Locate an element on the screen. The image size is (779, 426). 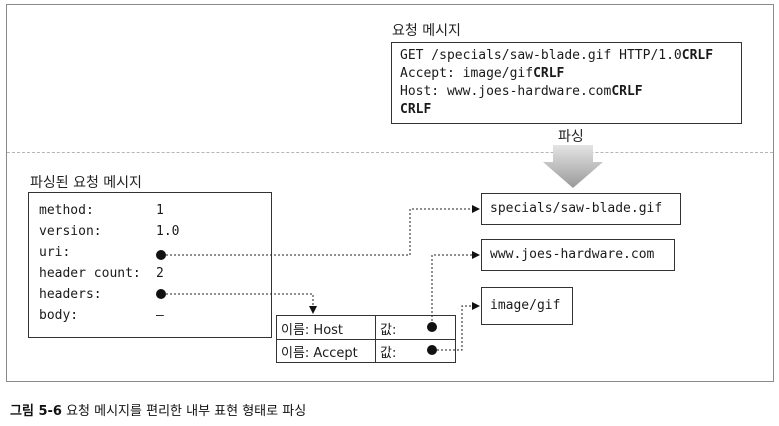
figure-caption-text: 요청 메시지를 편리한 내부 표현 형태로 파싱 is located at coordinates (186, 411).